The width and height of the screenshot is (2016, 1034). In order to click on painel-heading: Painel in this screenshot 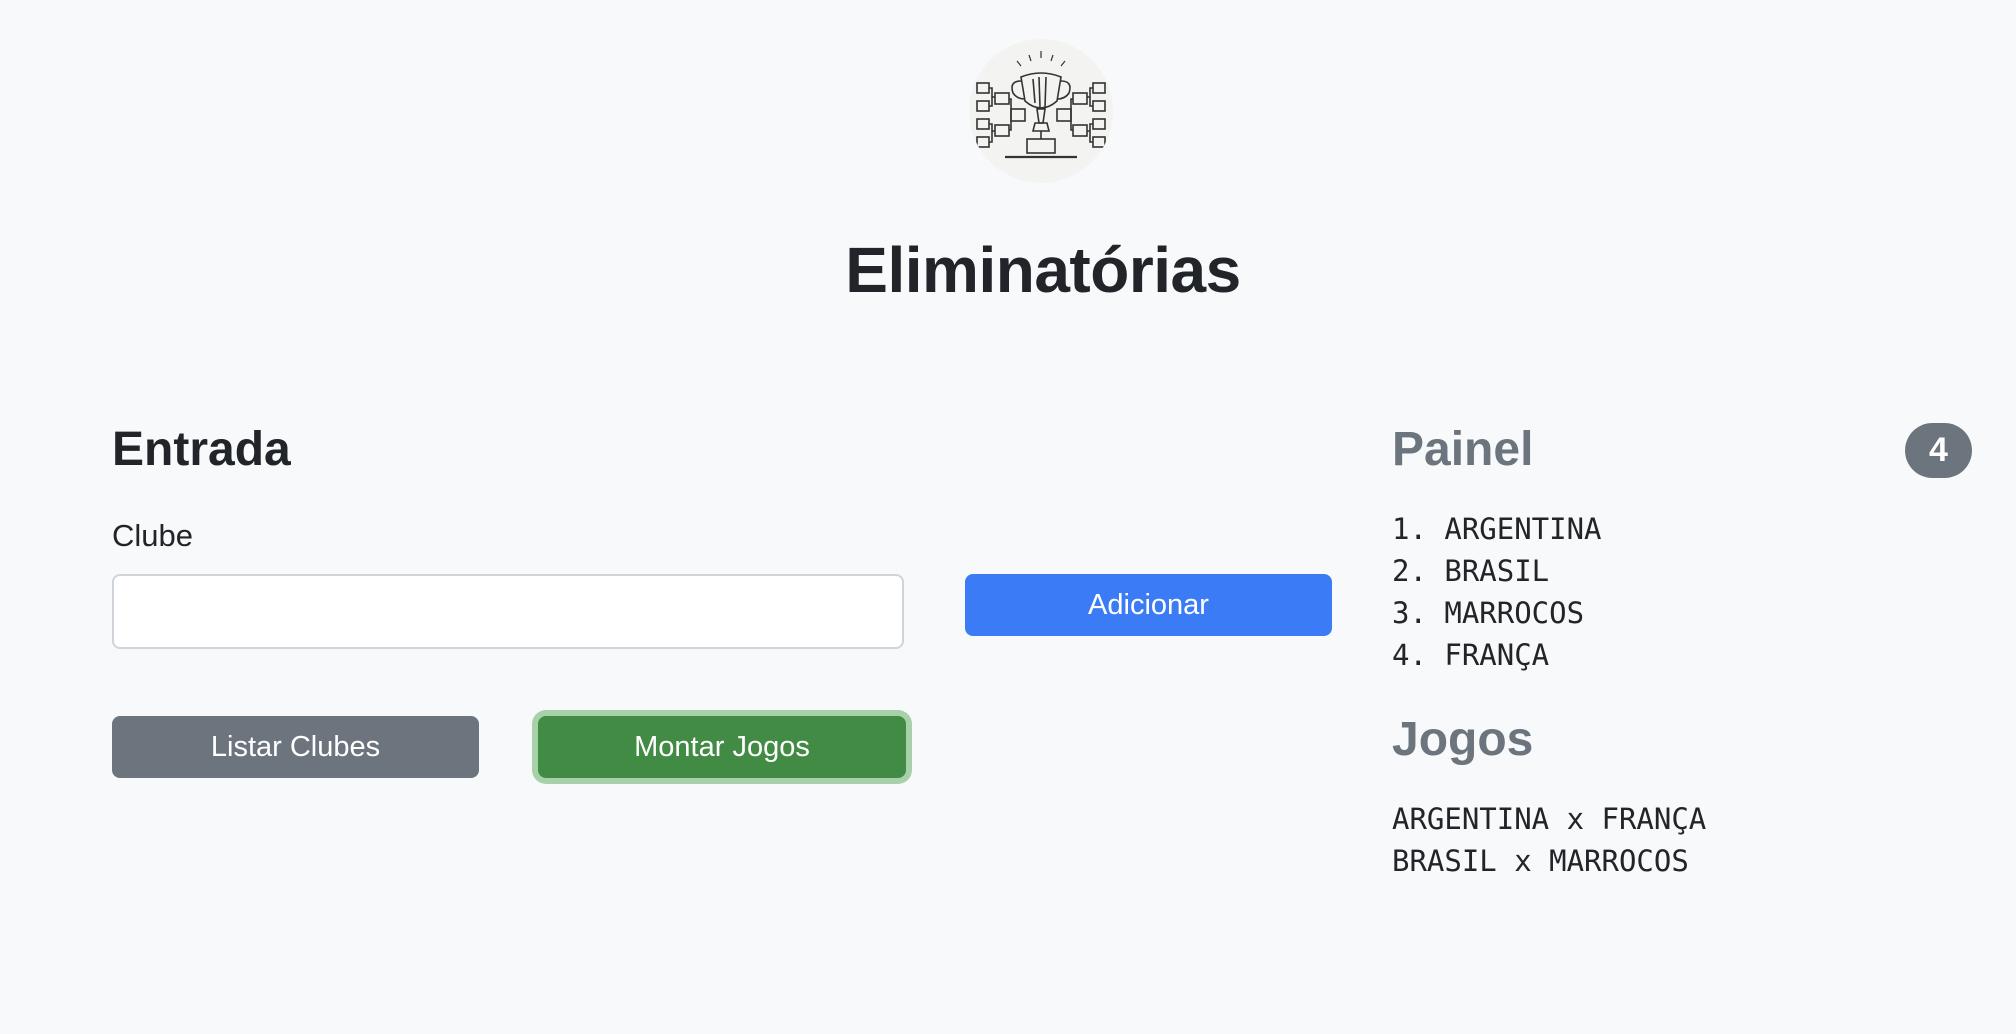, I will do `click(1463, 449)`.